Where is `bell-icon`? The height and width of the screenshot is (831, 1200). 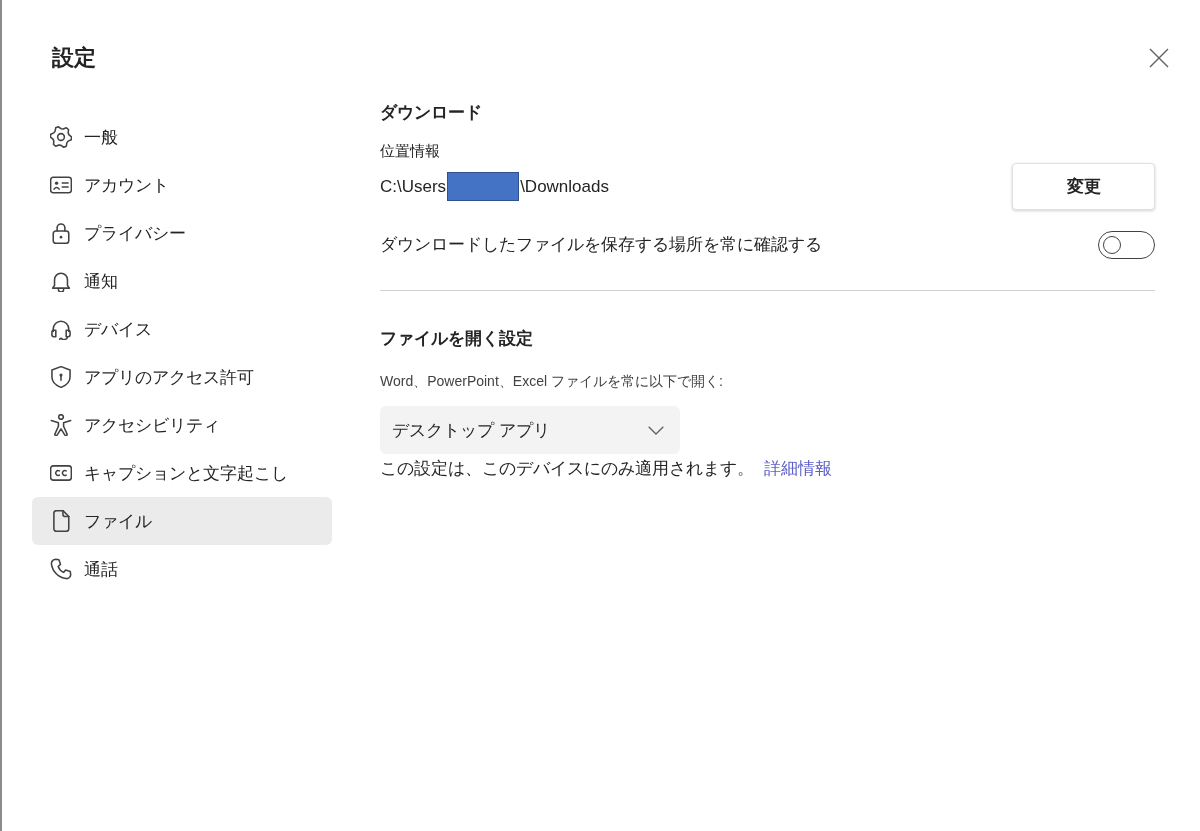
bell-icon is located at coordinates (61, 281).